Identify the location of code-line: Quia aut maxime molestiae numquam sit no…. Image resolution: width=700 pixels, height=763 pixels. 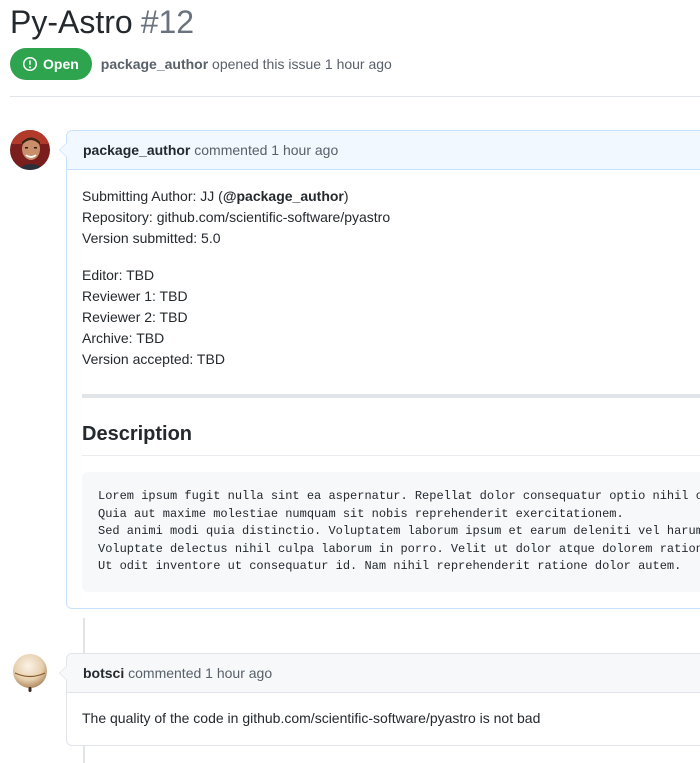
(361, 513).